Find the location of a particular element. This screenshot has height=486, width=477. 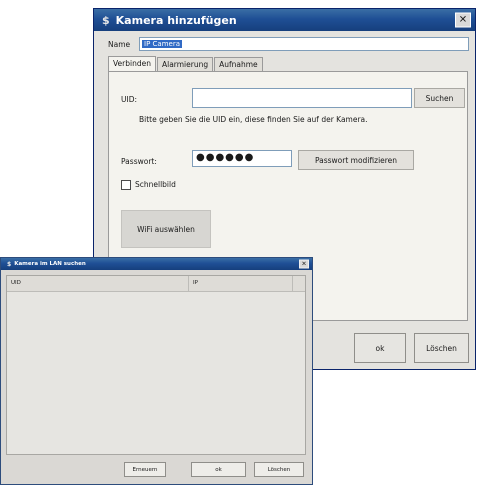

add-camera-titlebar: $ Kamera hinzufügen ✕ is located at coordinates (284, 20).